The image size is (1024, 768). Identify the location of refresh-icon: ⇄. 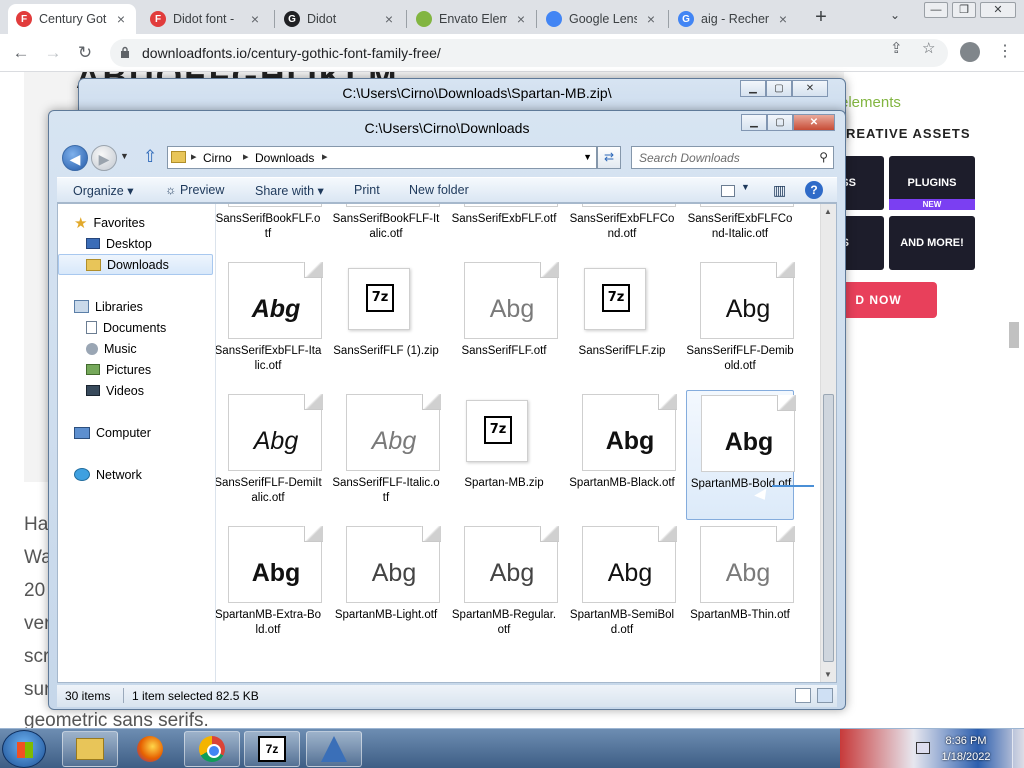
(609, 157).